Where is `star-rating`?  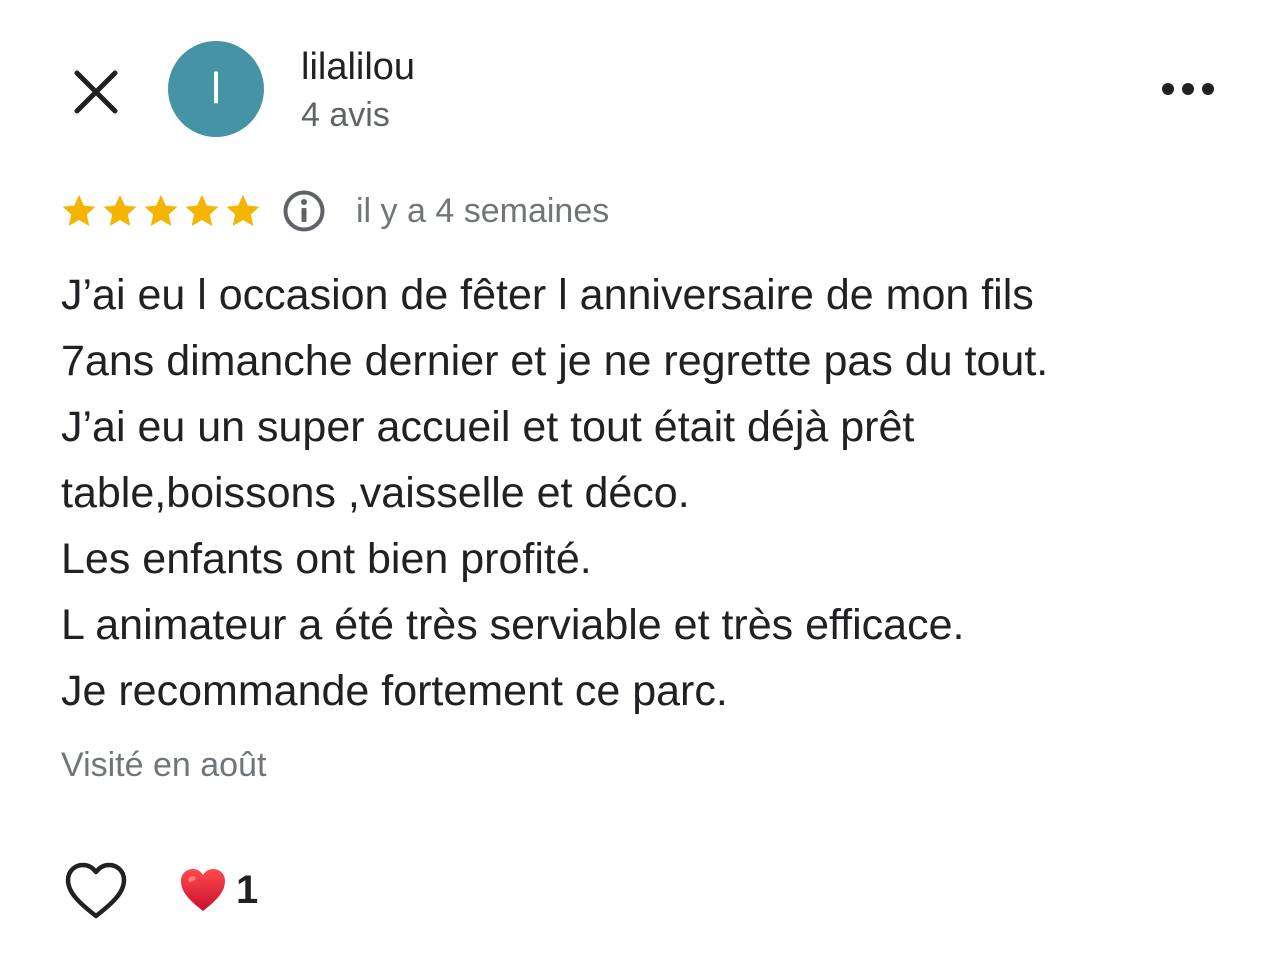 star-rating is located at coordinates (162, 211).